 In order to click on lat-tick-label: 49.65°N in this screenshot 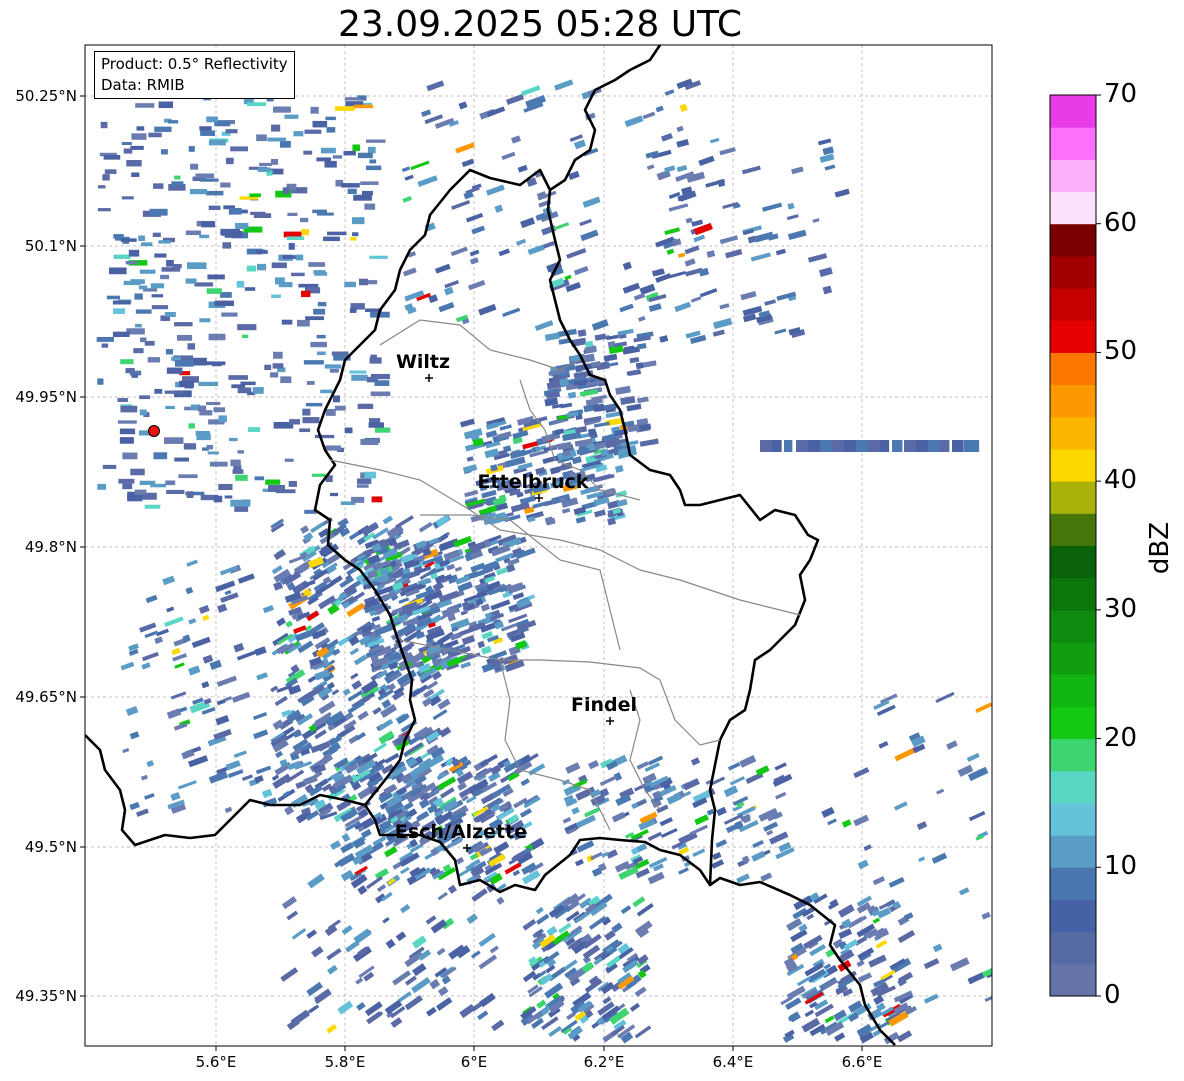, I will do `click(46, 697)`.